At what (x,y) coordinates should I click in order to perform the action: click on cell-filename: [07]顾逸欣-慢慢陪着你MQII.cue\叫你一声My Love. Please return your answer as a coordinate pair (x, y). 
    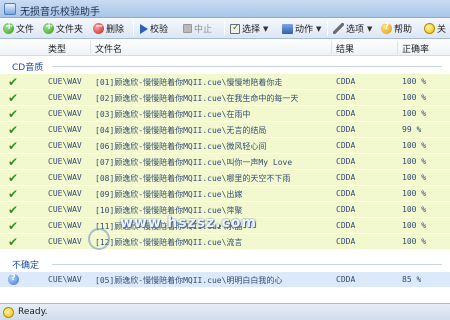
    Looking at the image, I should click on (194, 162).